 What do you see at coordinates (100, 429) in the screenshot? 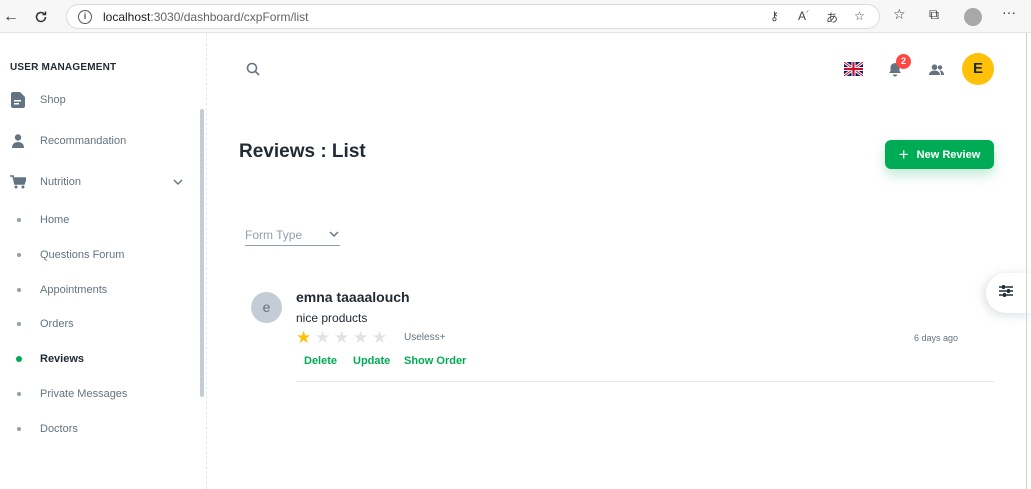
I see `sidebar-subitem-doctors: Doctors` at bounding box center [100, 429].